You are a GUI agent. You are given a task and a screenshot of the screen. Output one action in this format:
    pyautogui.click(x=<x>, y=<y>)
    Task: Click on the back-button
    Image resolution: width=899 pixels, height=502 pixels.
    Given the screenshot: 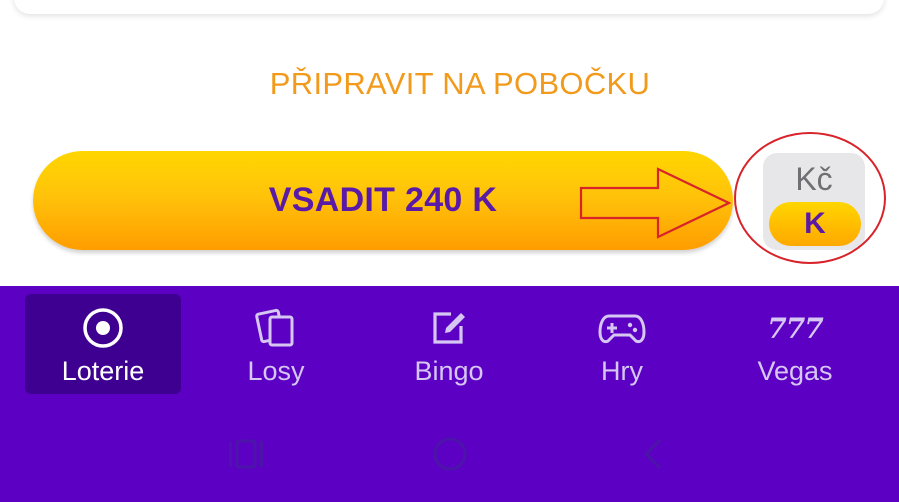 What is the action you would take?
    pyautogui.click(x=653, y=454)
    